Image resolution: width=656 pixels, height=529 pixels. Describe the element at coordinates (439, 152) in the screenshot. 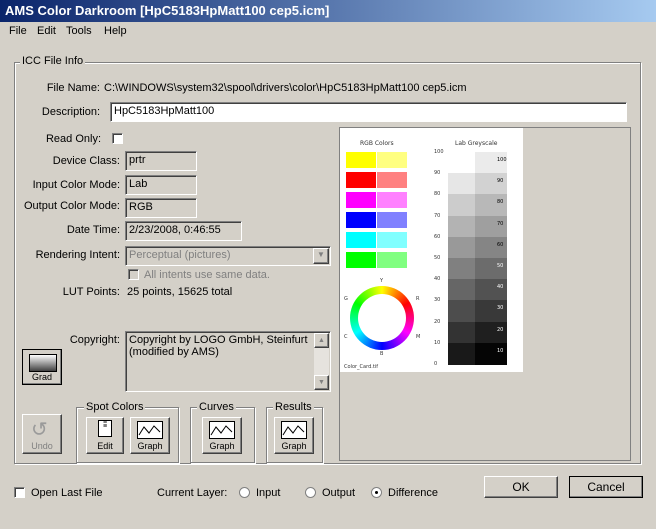

I see `grey-tick-label: 100` at that location.